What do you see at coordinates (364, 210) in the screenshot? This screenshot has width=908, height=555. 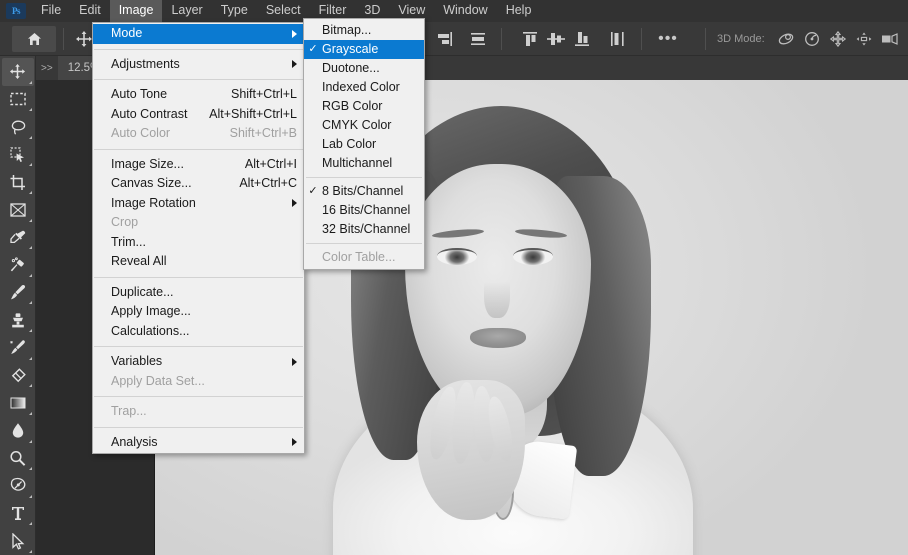 I see `submenu-item-16-bits-channel: 16 Bits/Channel` at bounding box center [364, 210].